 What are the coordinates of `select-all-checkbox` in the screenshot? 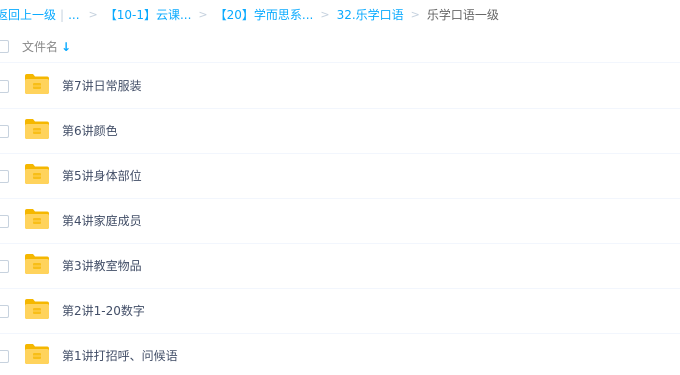 It's located at (4, 46).